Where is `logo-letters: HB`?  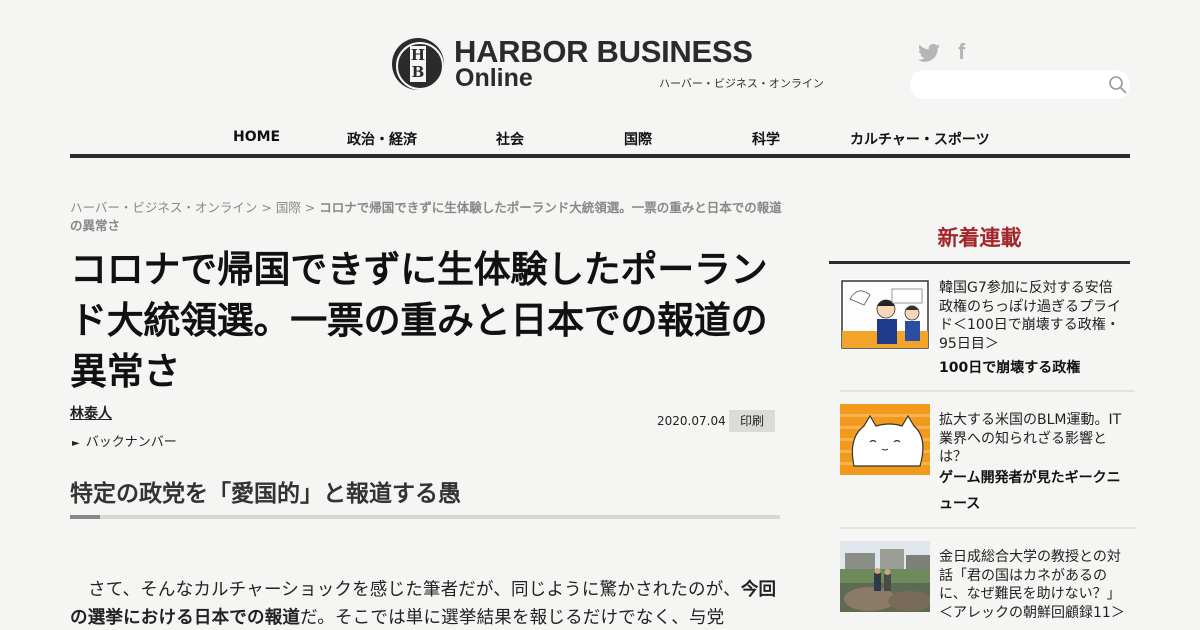 logo-letters: HB is located at coordinates (418, 63).